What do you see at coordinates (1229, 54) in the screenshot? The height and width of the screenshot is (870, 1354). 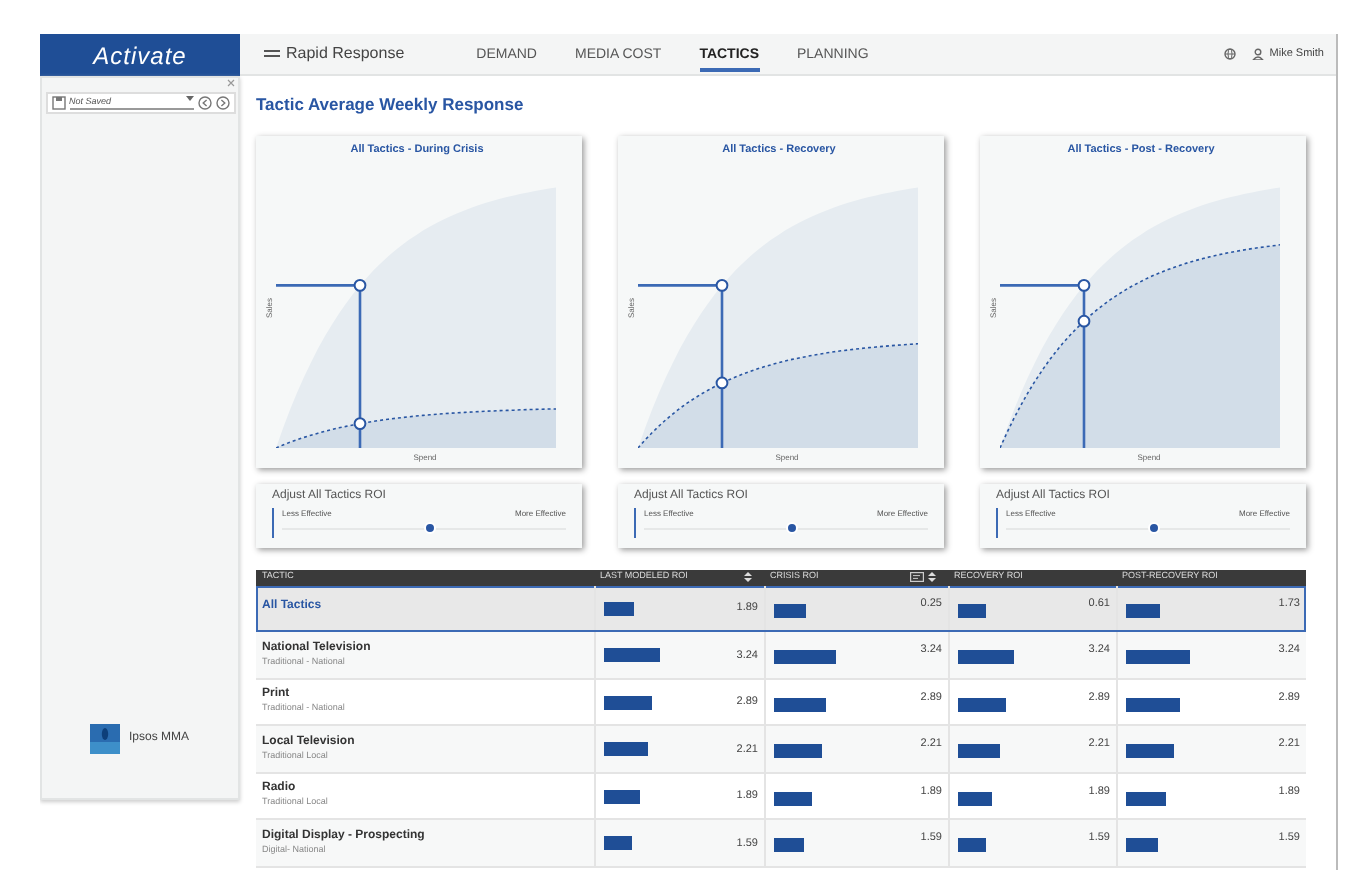 I see `globe-icon` at bounding box center [1229, 54].